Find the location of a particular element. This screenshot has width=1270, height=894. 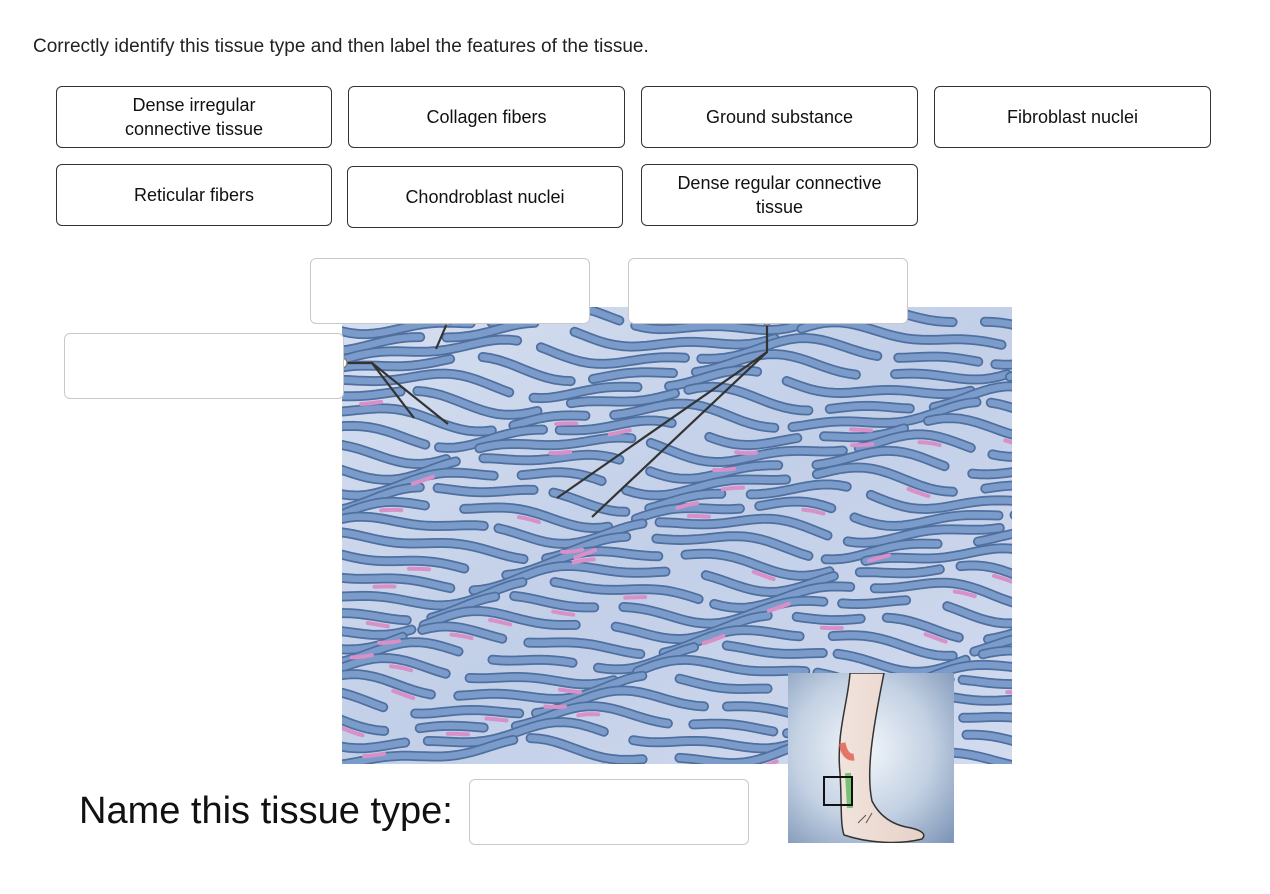

choice-dense-irregular: Dense irregular connective tissue is located at coordinates (194, 117).